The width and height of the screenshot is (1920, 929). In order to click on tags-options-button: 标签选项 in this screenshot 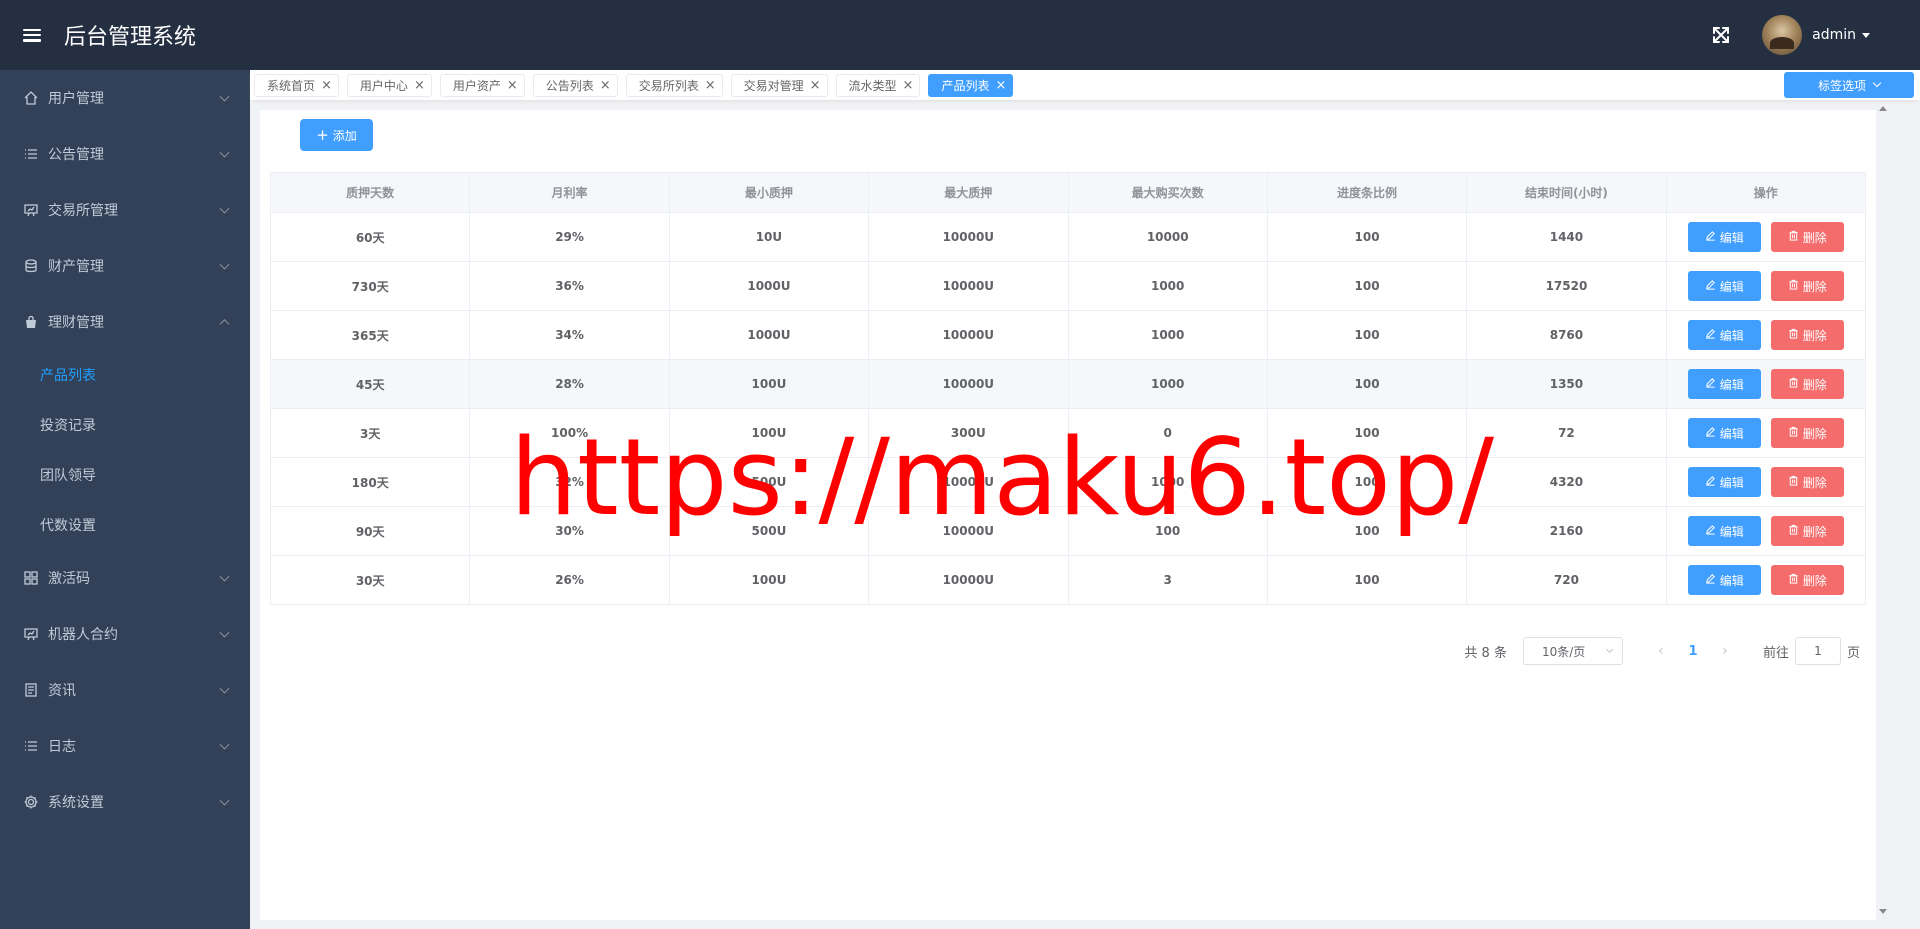, I will do `click(1849, 85)`.